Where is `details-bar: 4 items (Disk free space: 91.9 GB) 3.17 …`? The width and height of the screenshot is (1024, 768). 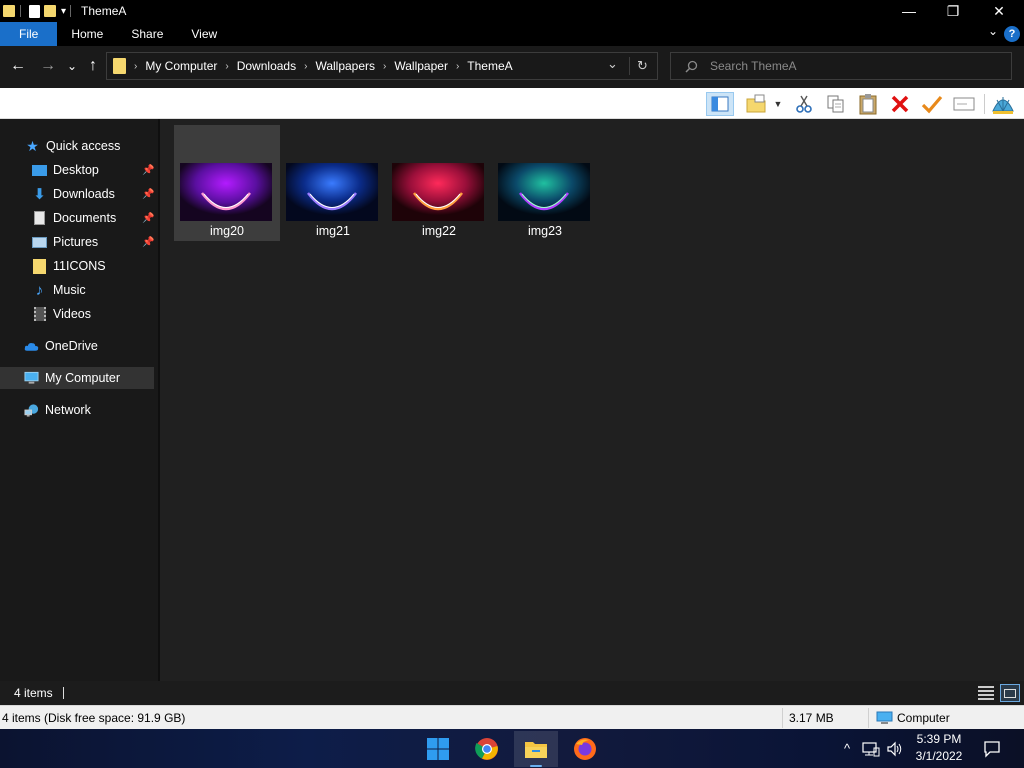 details-bar: 4 items (Disk free space: 91.9 GB) 3.17 … is located at coordinates (512, 717).